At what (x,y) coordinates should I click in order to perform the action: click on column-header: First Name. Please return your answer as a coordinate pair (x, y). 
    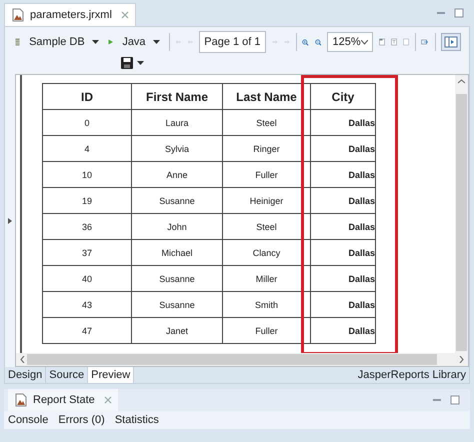
    Looking at the image, I should click on (177, 97).